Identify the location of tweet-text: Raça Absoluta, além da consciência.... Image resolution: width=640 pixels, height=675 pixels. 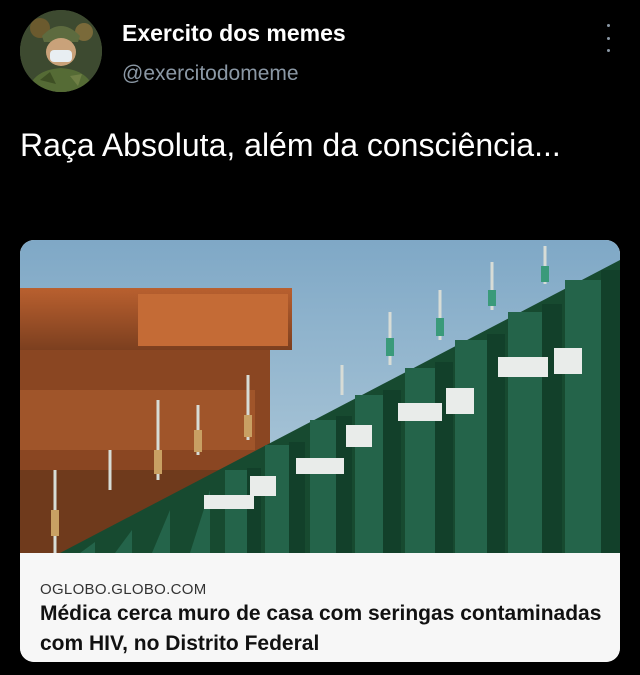
(290, 145).